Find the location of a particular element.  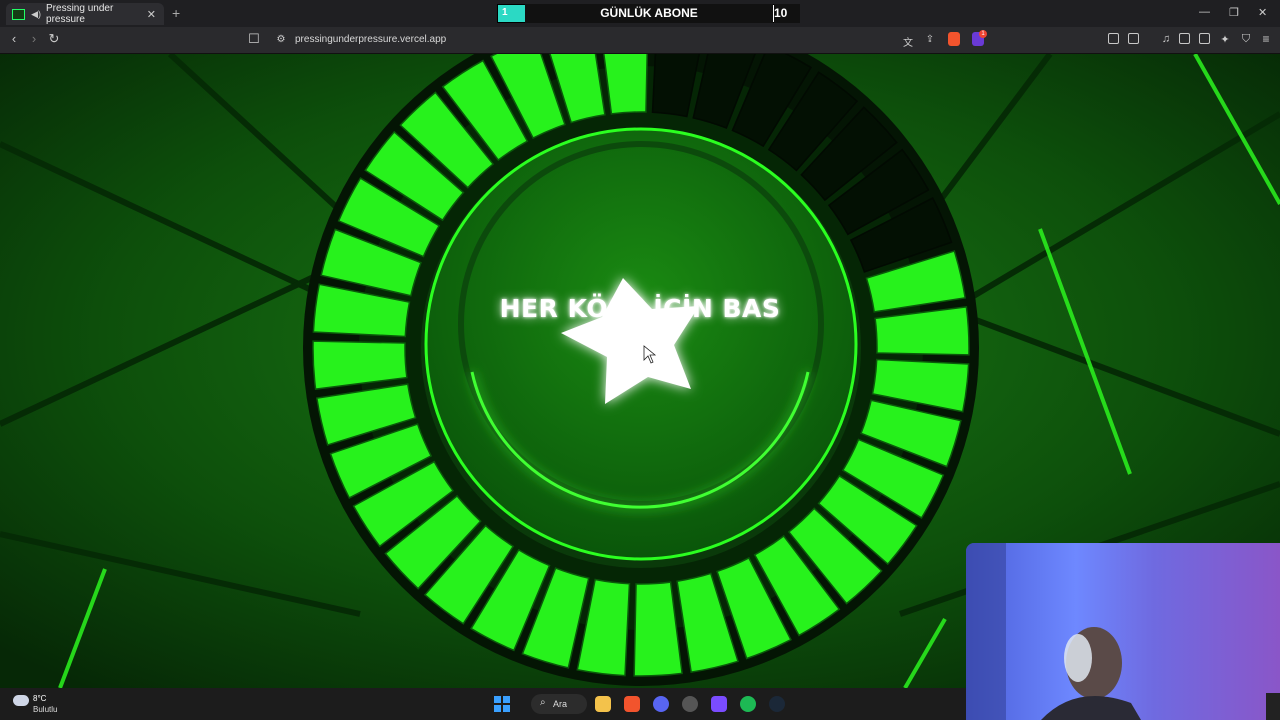

share-icon: ⇪ is located at coordinates (930, 39).